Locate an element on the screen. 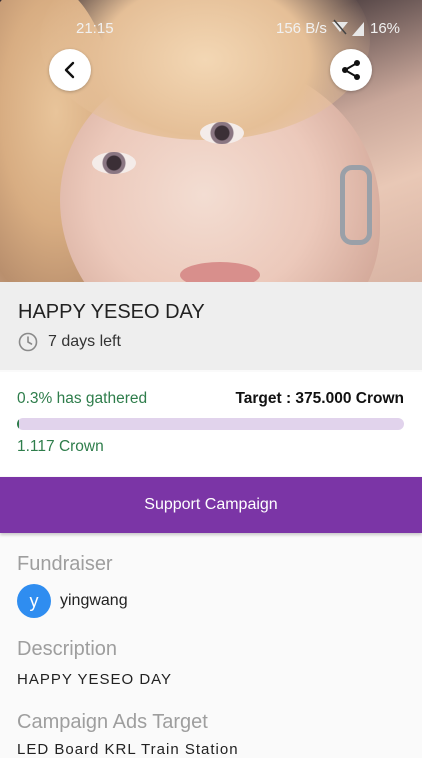  campaign-title: HAPPY YESEO DAY is located at coordinates (111, 312).